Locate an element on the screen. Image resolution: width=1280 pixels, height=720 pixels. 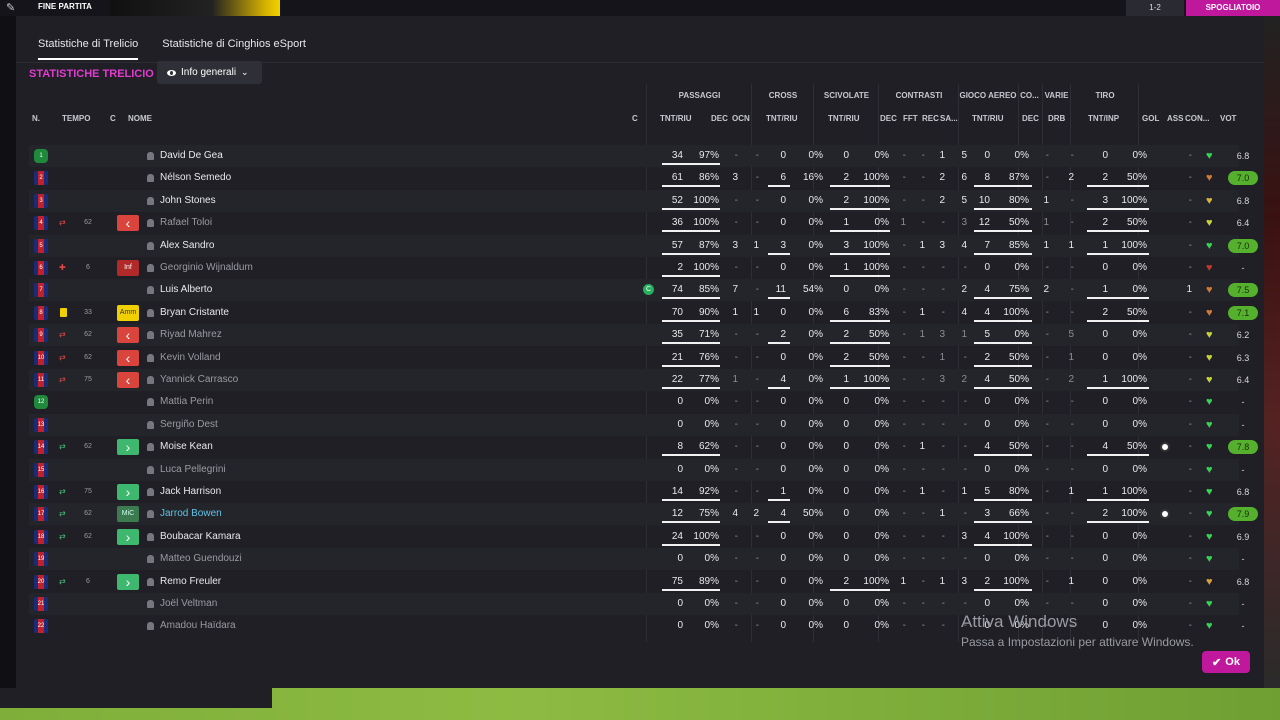
column-header-contr_rec: REC is located at coordinates (930, 118).